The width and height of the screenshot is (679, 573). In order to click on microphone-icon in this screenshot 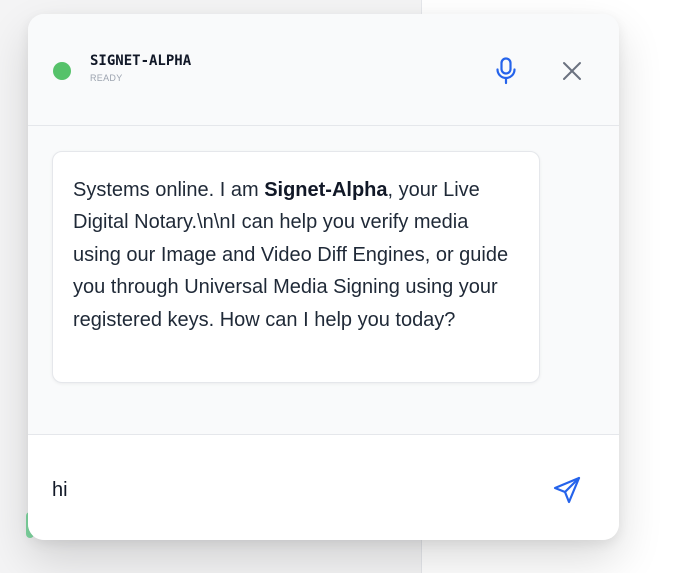, I will do `click(506, 71)`.